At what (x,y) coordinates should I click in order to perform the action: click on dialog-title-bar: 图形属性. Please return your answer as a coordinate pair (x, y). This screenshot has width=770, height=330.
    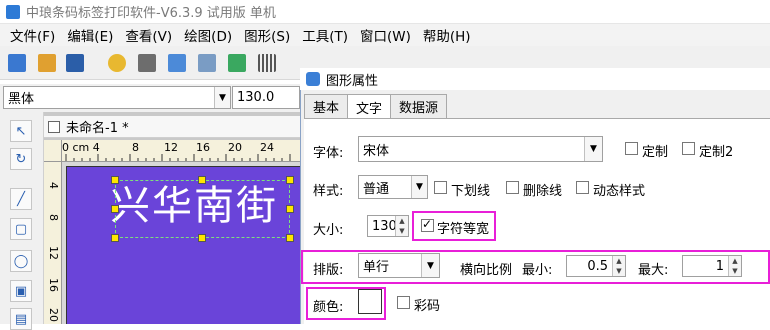
    Looking at the image, I should click on (535, 79).